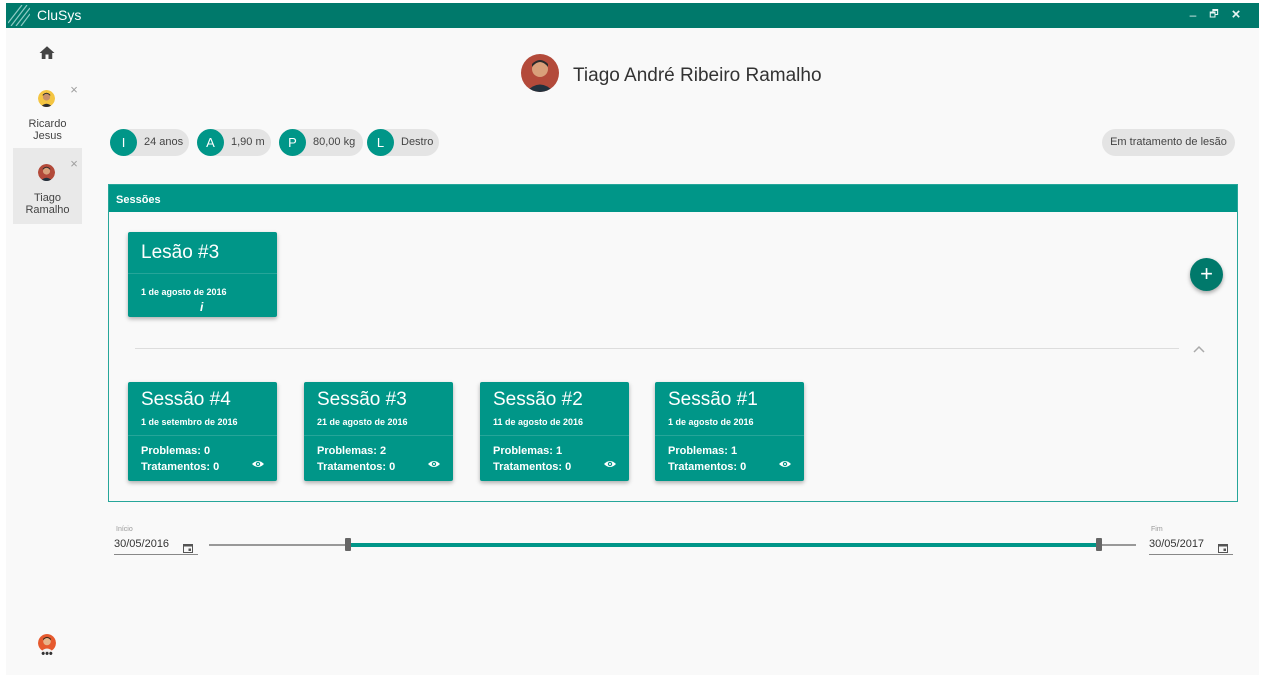  What do you see at coordinates (47, 654) in the screenshot?
I see `more-options-icon: •••` at bounding box center [47, 654].